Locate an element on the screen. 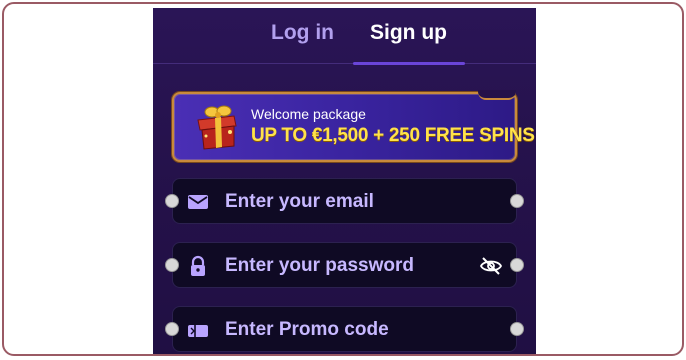 The height and width of the screenshot is (360, 686). password-placeholder: Enter your password is located at coordinates (319, 265).